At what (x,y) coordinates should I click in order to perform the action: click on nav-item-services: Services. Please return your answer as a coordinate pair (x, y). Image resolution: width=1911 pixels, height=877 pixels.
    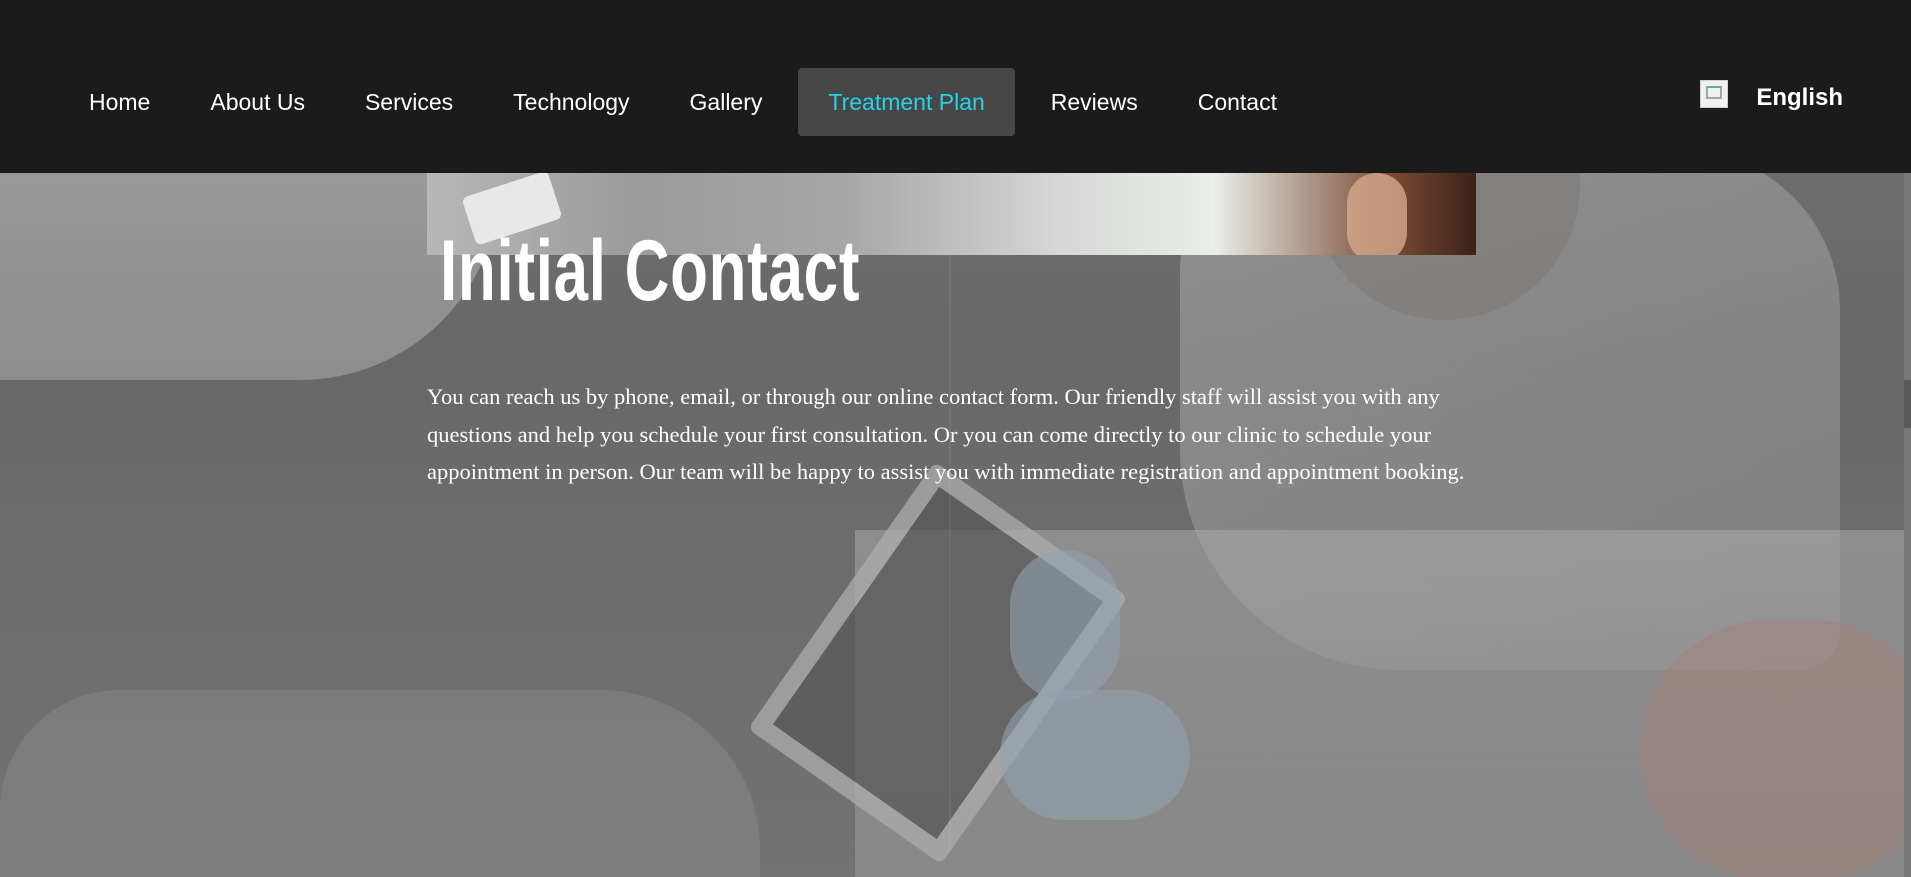
    Looking at the image, I should click on (409, 102).